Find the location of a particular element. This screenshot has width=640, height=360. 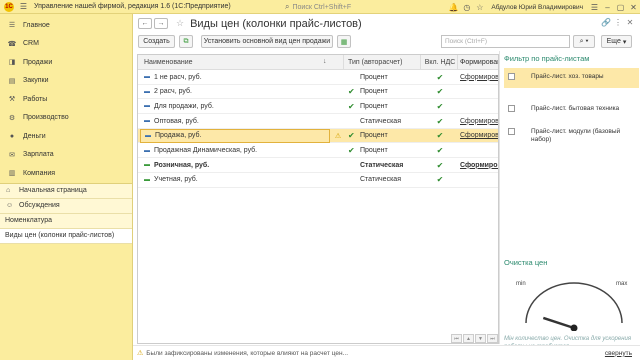

open-window-price-types: Виды цен (колонки прайс-листов) is located at coordinates (66, 236).